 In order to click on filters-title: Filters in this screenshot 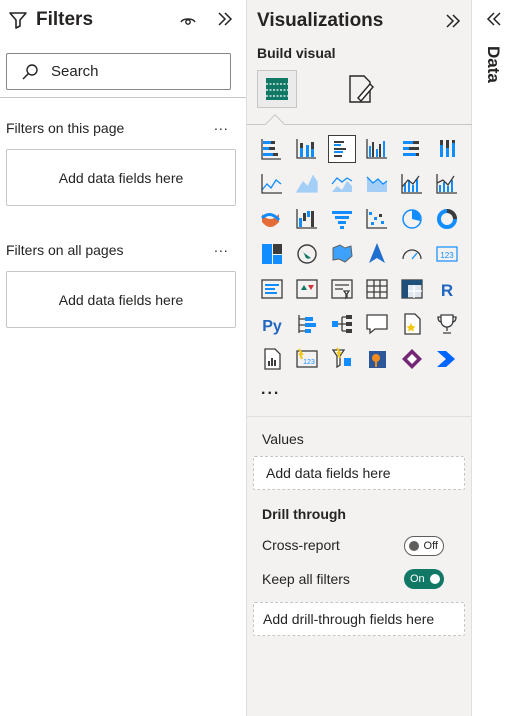, I will do `click(65, 19)`.